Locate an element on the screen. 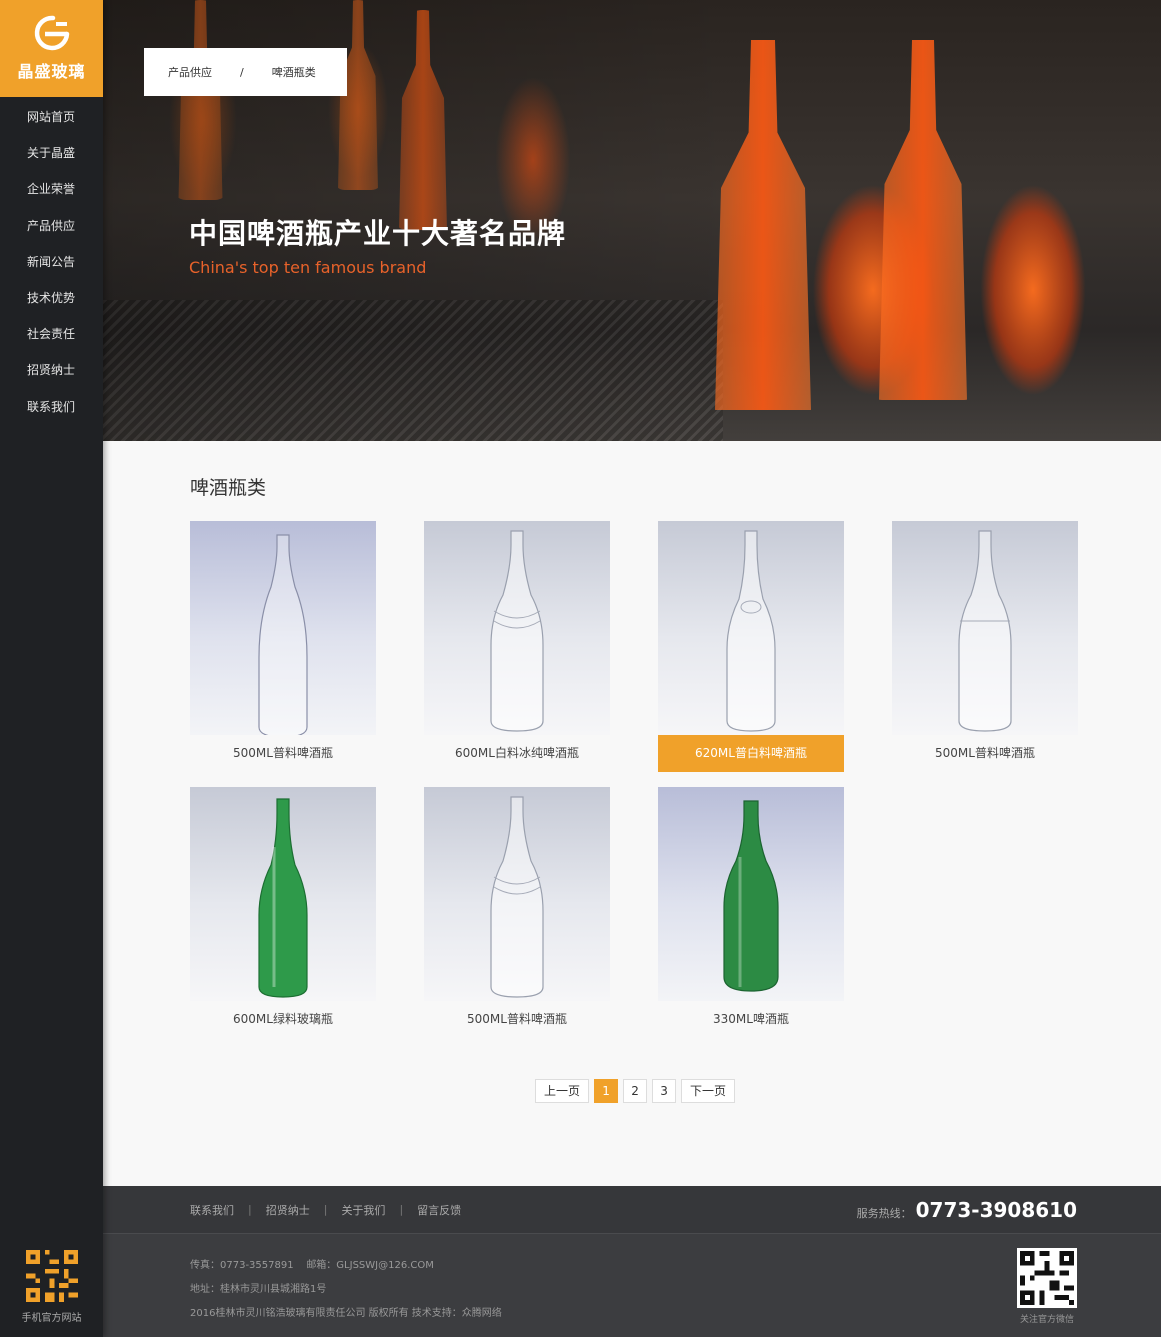 This screenshot has height=1337, width=1161. banner-title: 中国啤酒瓶产业十大著名品牌 is located at coordinates (378, 233).